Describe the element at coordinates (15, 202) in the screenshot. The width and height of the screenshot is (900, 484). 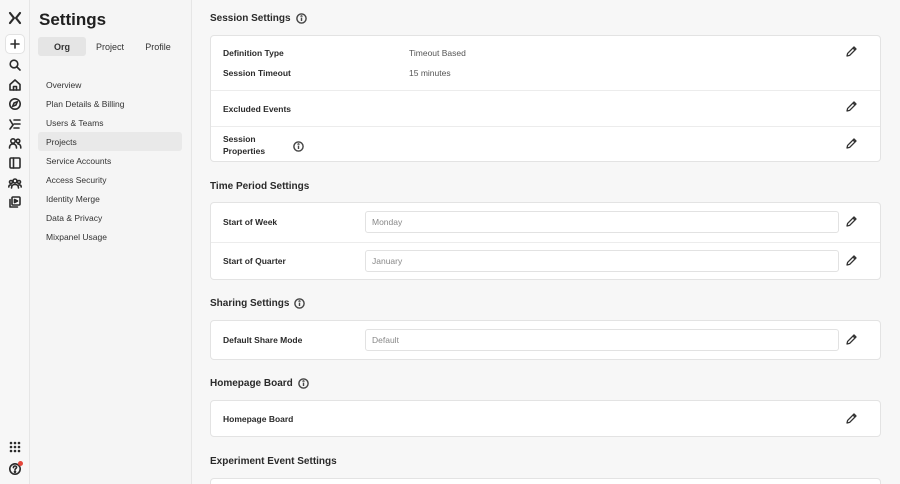
I see `library-icon` at that location.